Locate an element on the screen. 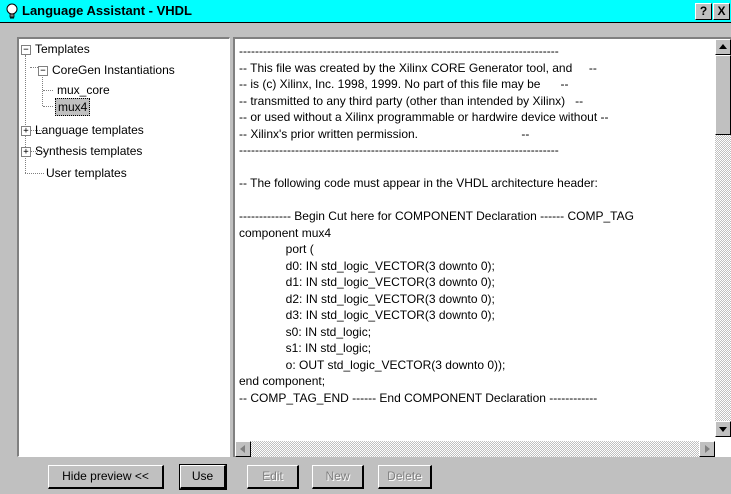 The image size is (731, 494). code-line: s0: IN std_logic; is located at coordinates (305, 331).